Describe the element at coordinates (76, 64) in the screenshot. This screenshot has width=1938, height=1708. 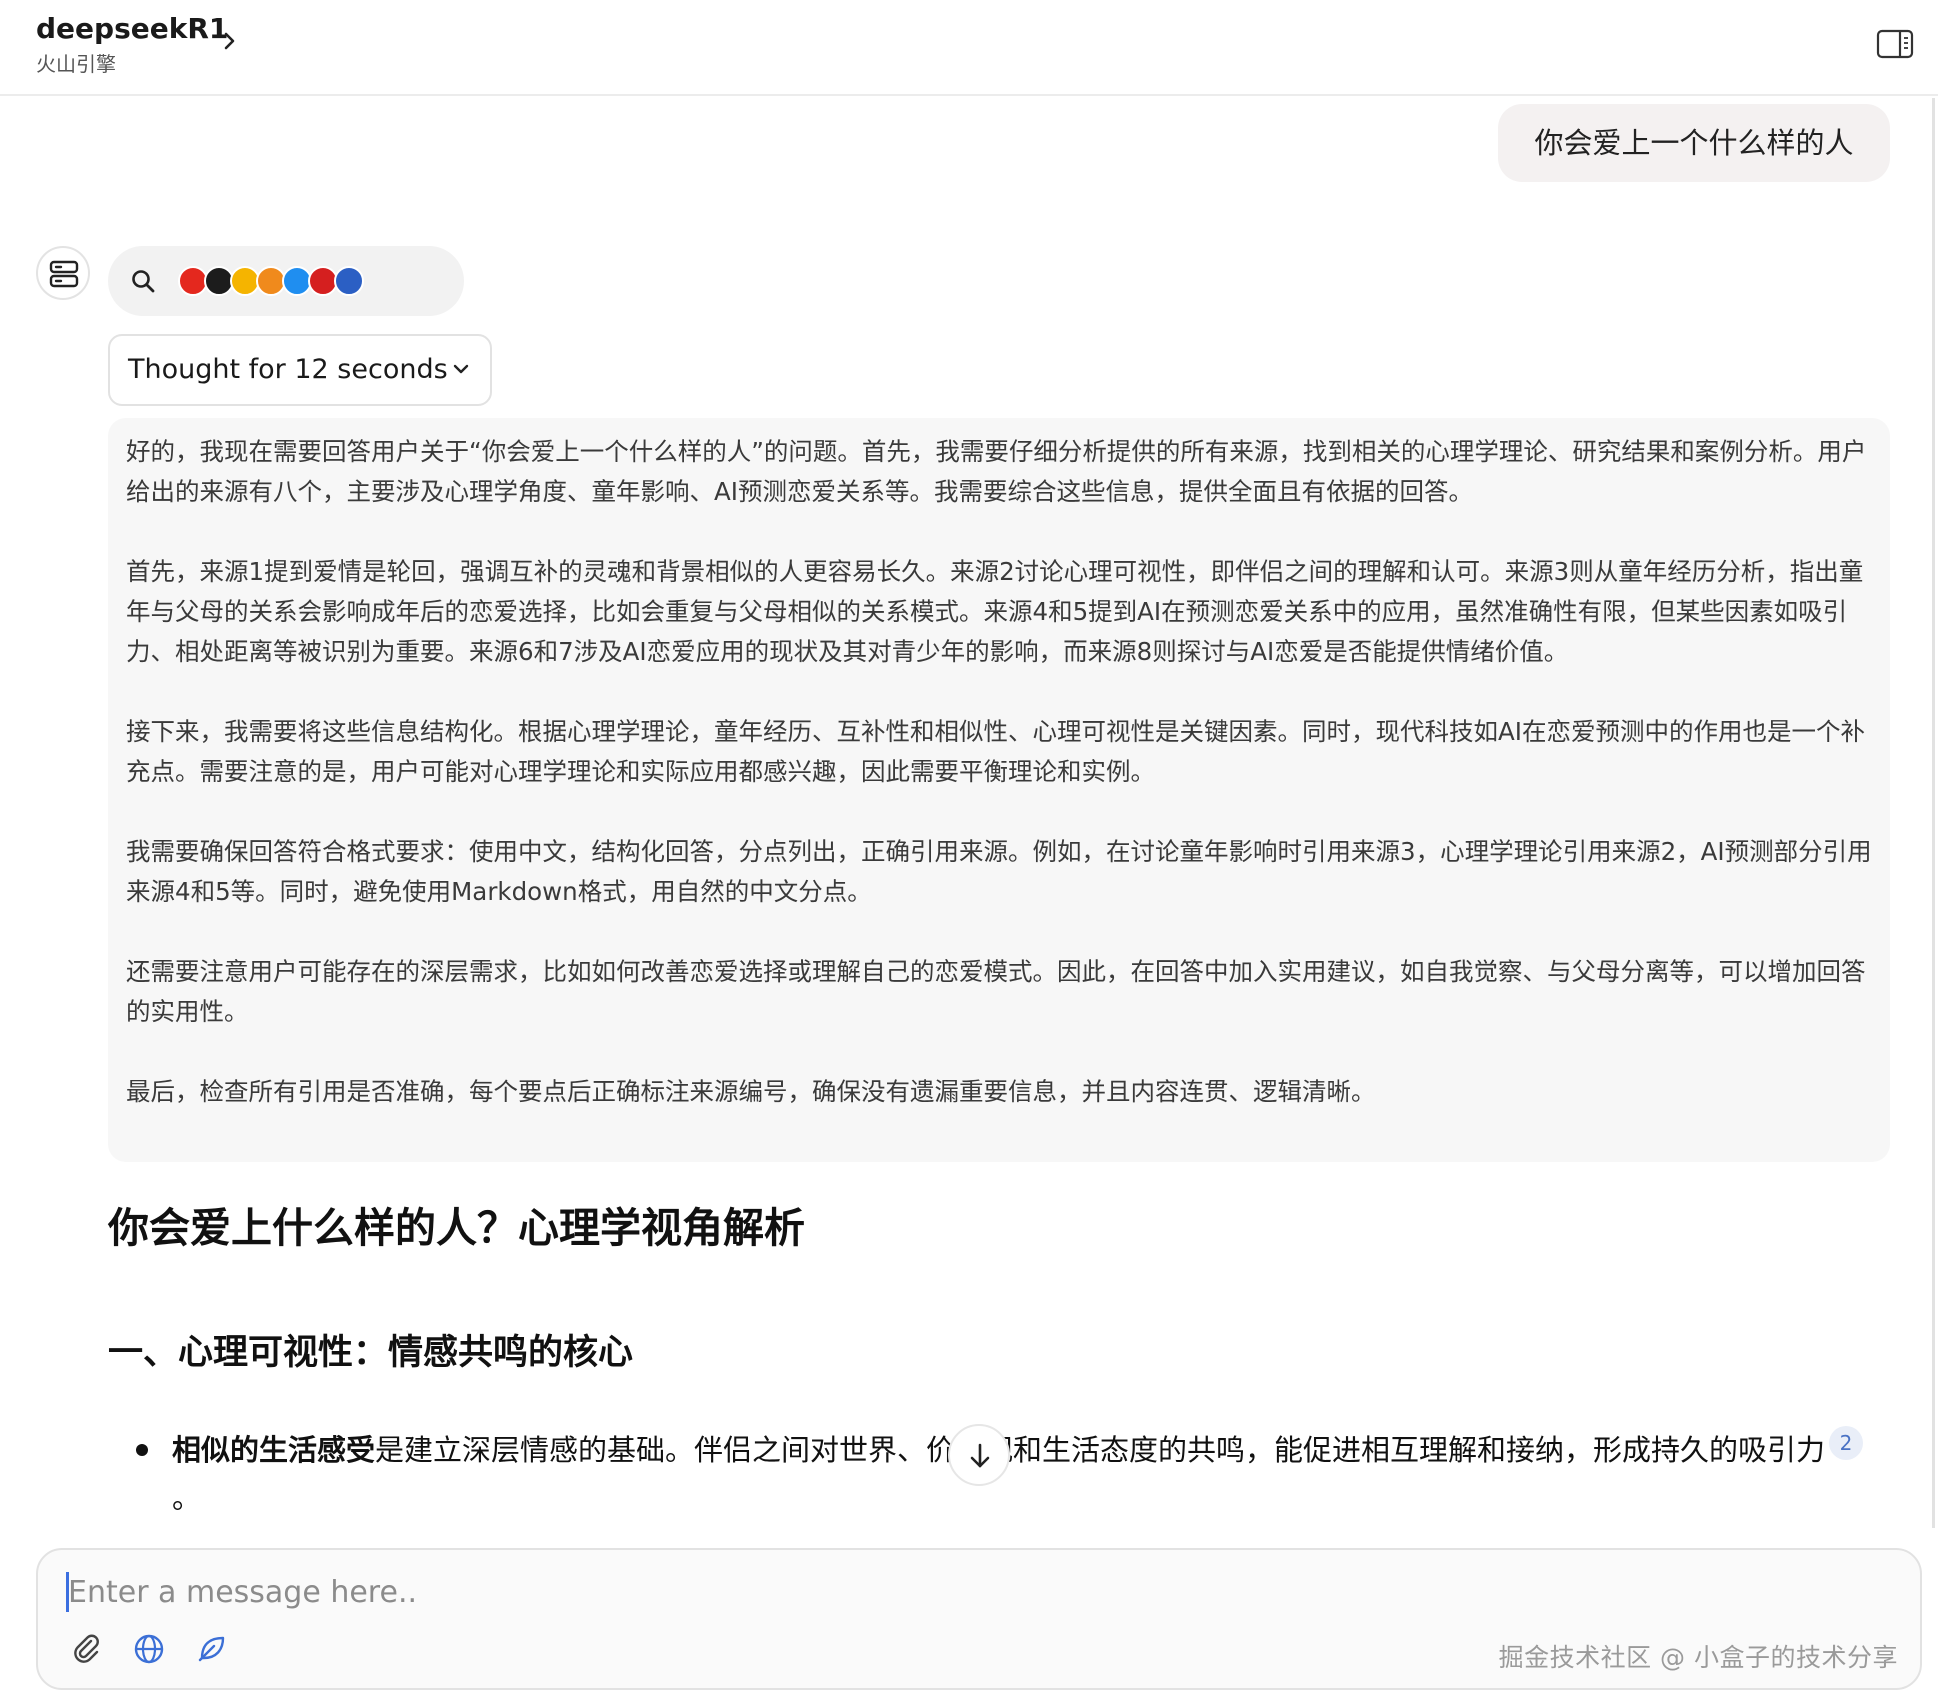
I see `model-provider: 火山引擎` at that location.